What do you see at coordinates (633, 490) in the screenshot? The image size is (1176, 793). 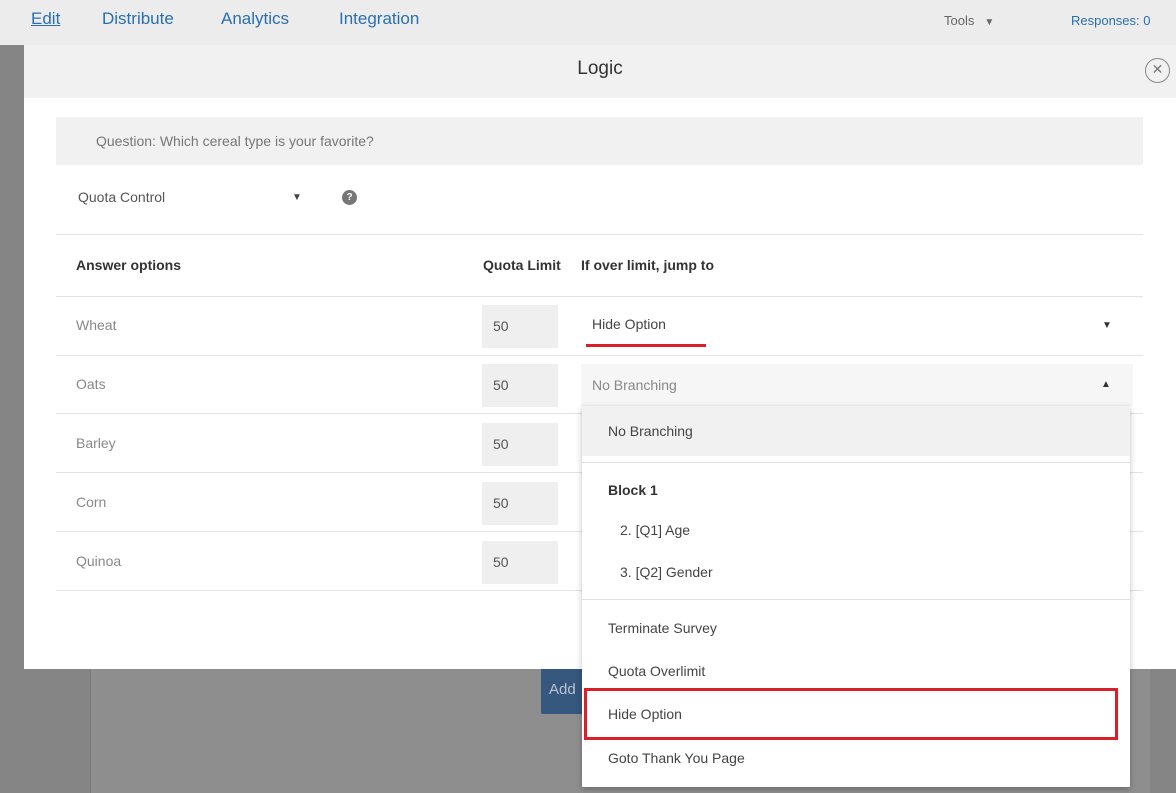 I see `menu-group-header: Block 1` at bounding box center [633, 490].